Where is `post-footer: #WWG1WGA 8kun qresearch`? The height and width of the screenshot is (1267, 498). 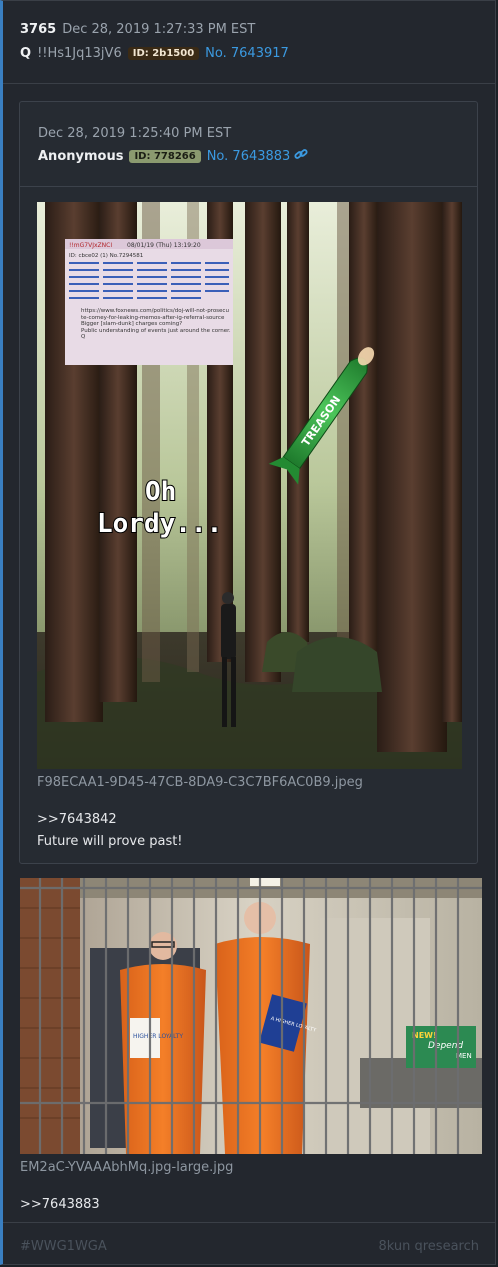
post-footer: #WWG1WGA 8kun qresearch is located at coordinates (249, 1244).